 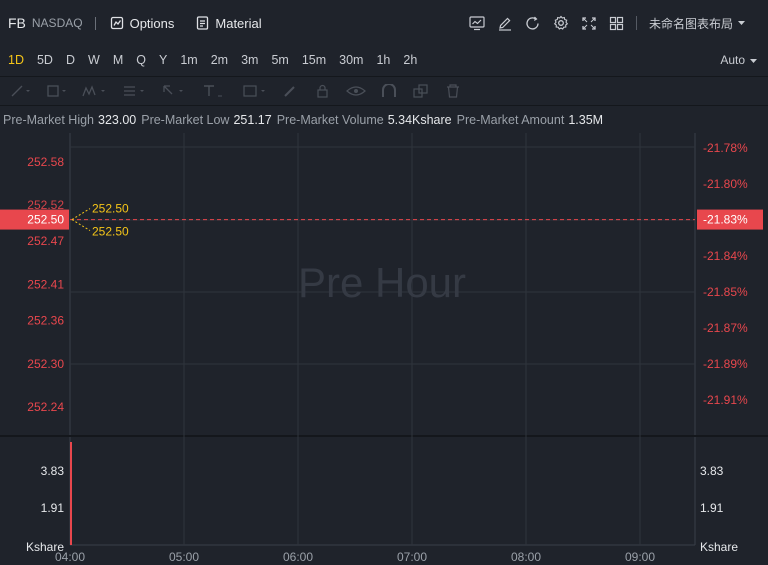 What do you see at coordinates (16, 60) in the screenshot?
I see `period-1d: 1D` at bounding box center [16, 60].